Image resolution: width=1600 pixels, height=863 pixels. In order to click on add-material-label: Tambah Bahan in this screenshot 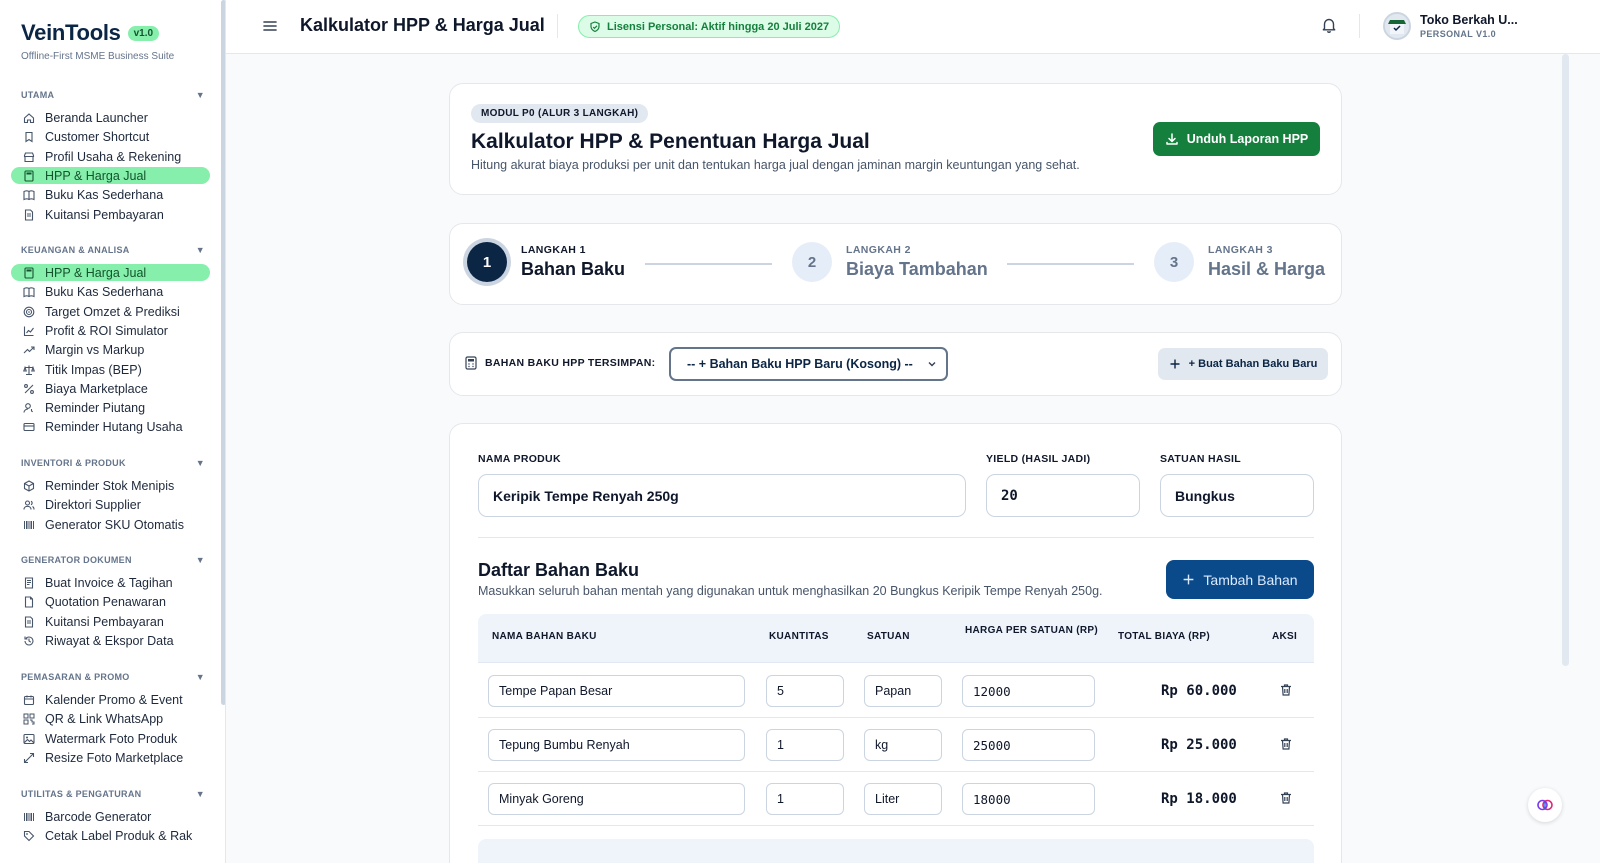, I will do `click(1250, 579)`.